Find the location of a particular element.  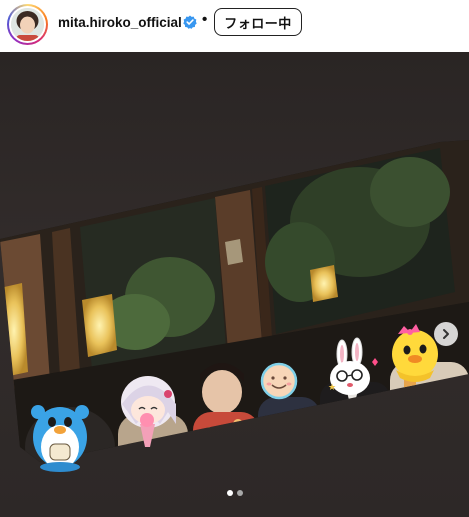

carousel-indicator is located at coordinates (234, 493).